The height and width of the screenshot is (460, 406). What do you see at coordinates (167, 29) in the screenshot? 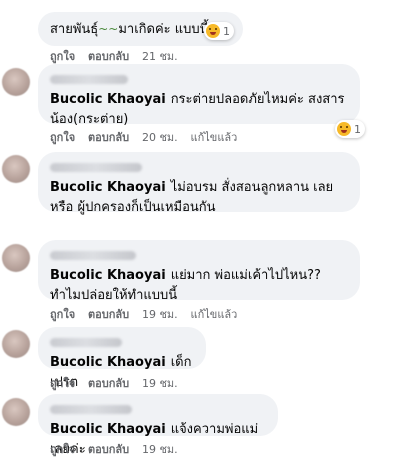
I see `comment-text-part: มาเกิดค่ะ แบบนี้..` at bounding box center [167, 29].